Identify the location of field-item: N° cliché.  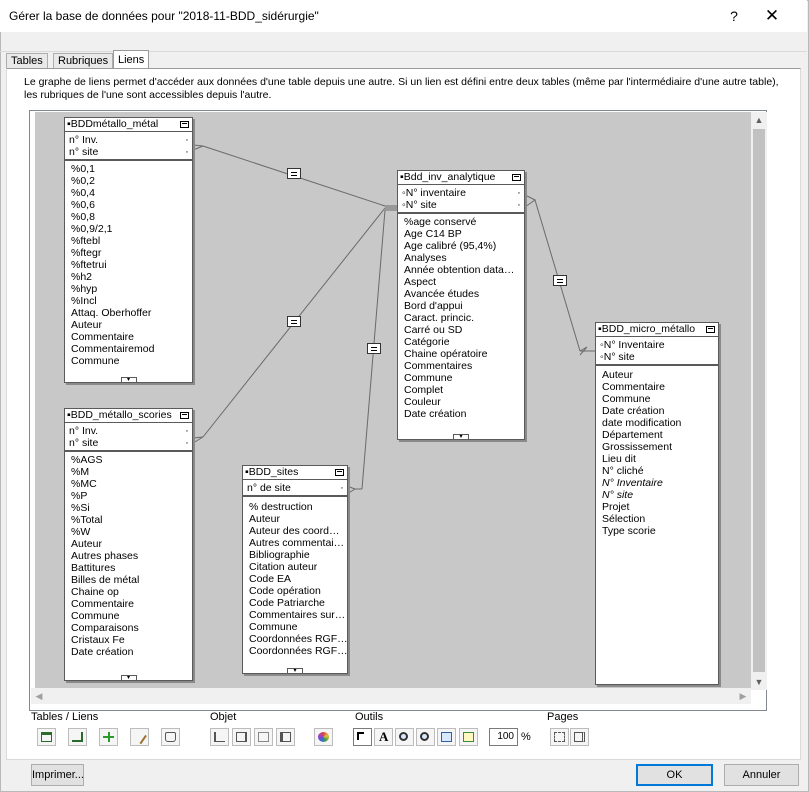
(660, 471).